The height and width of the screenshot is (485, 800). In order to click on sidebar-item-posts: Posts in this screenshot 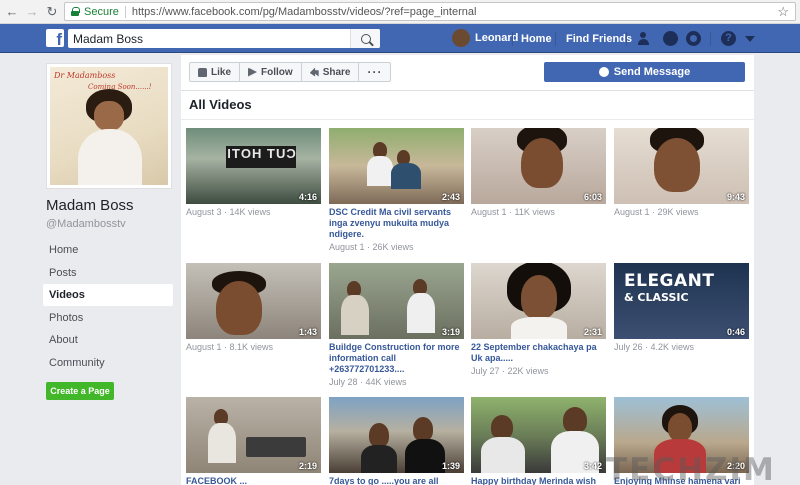, I will do `click(108, 273)`.